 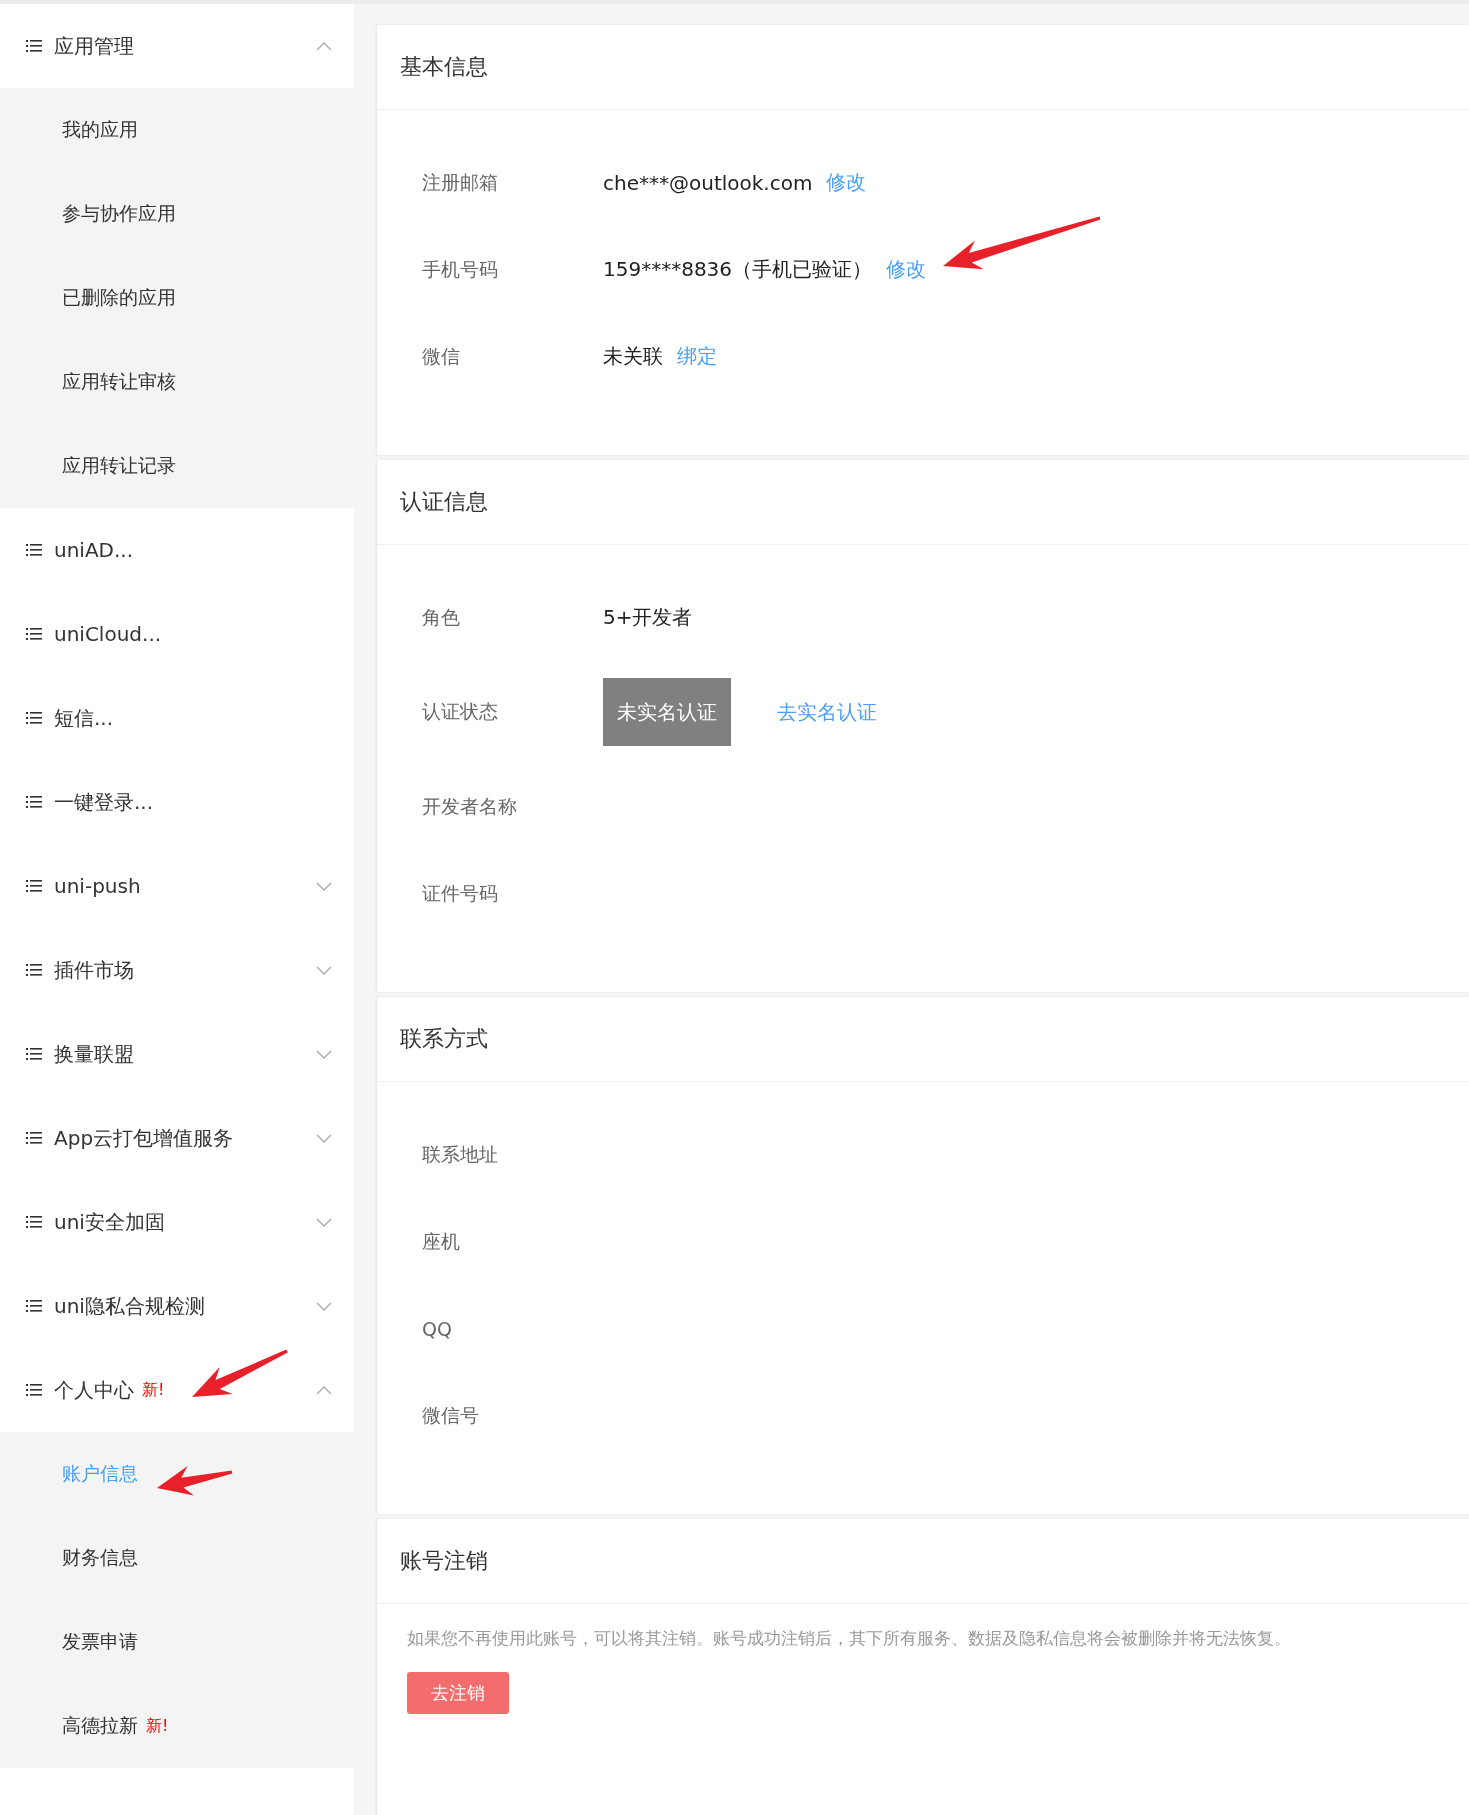 What do you see at coordinates (444, 502) in the screenshot?
I see `card-title: 认证信息` at bounding box center [444, 502].